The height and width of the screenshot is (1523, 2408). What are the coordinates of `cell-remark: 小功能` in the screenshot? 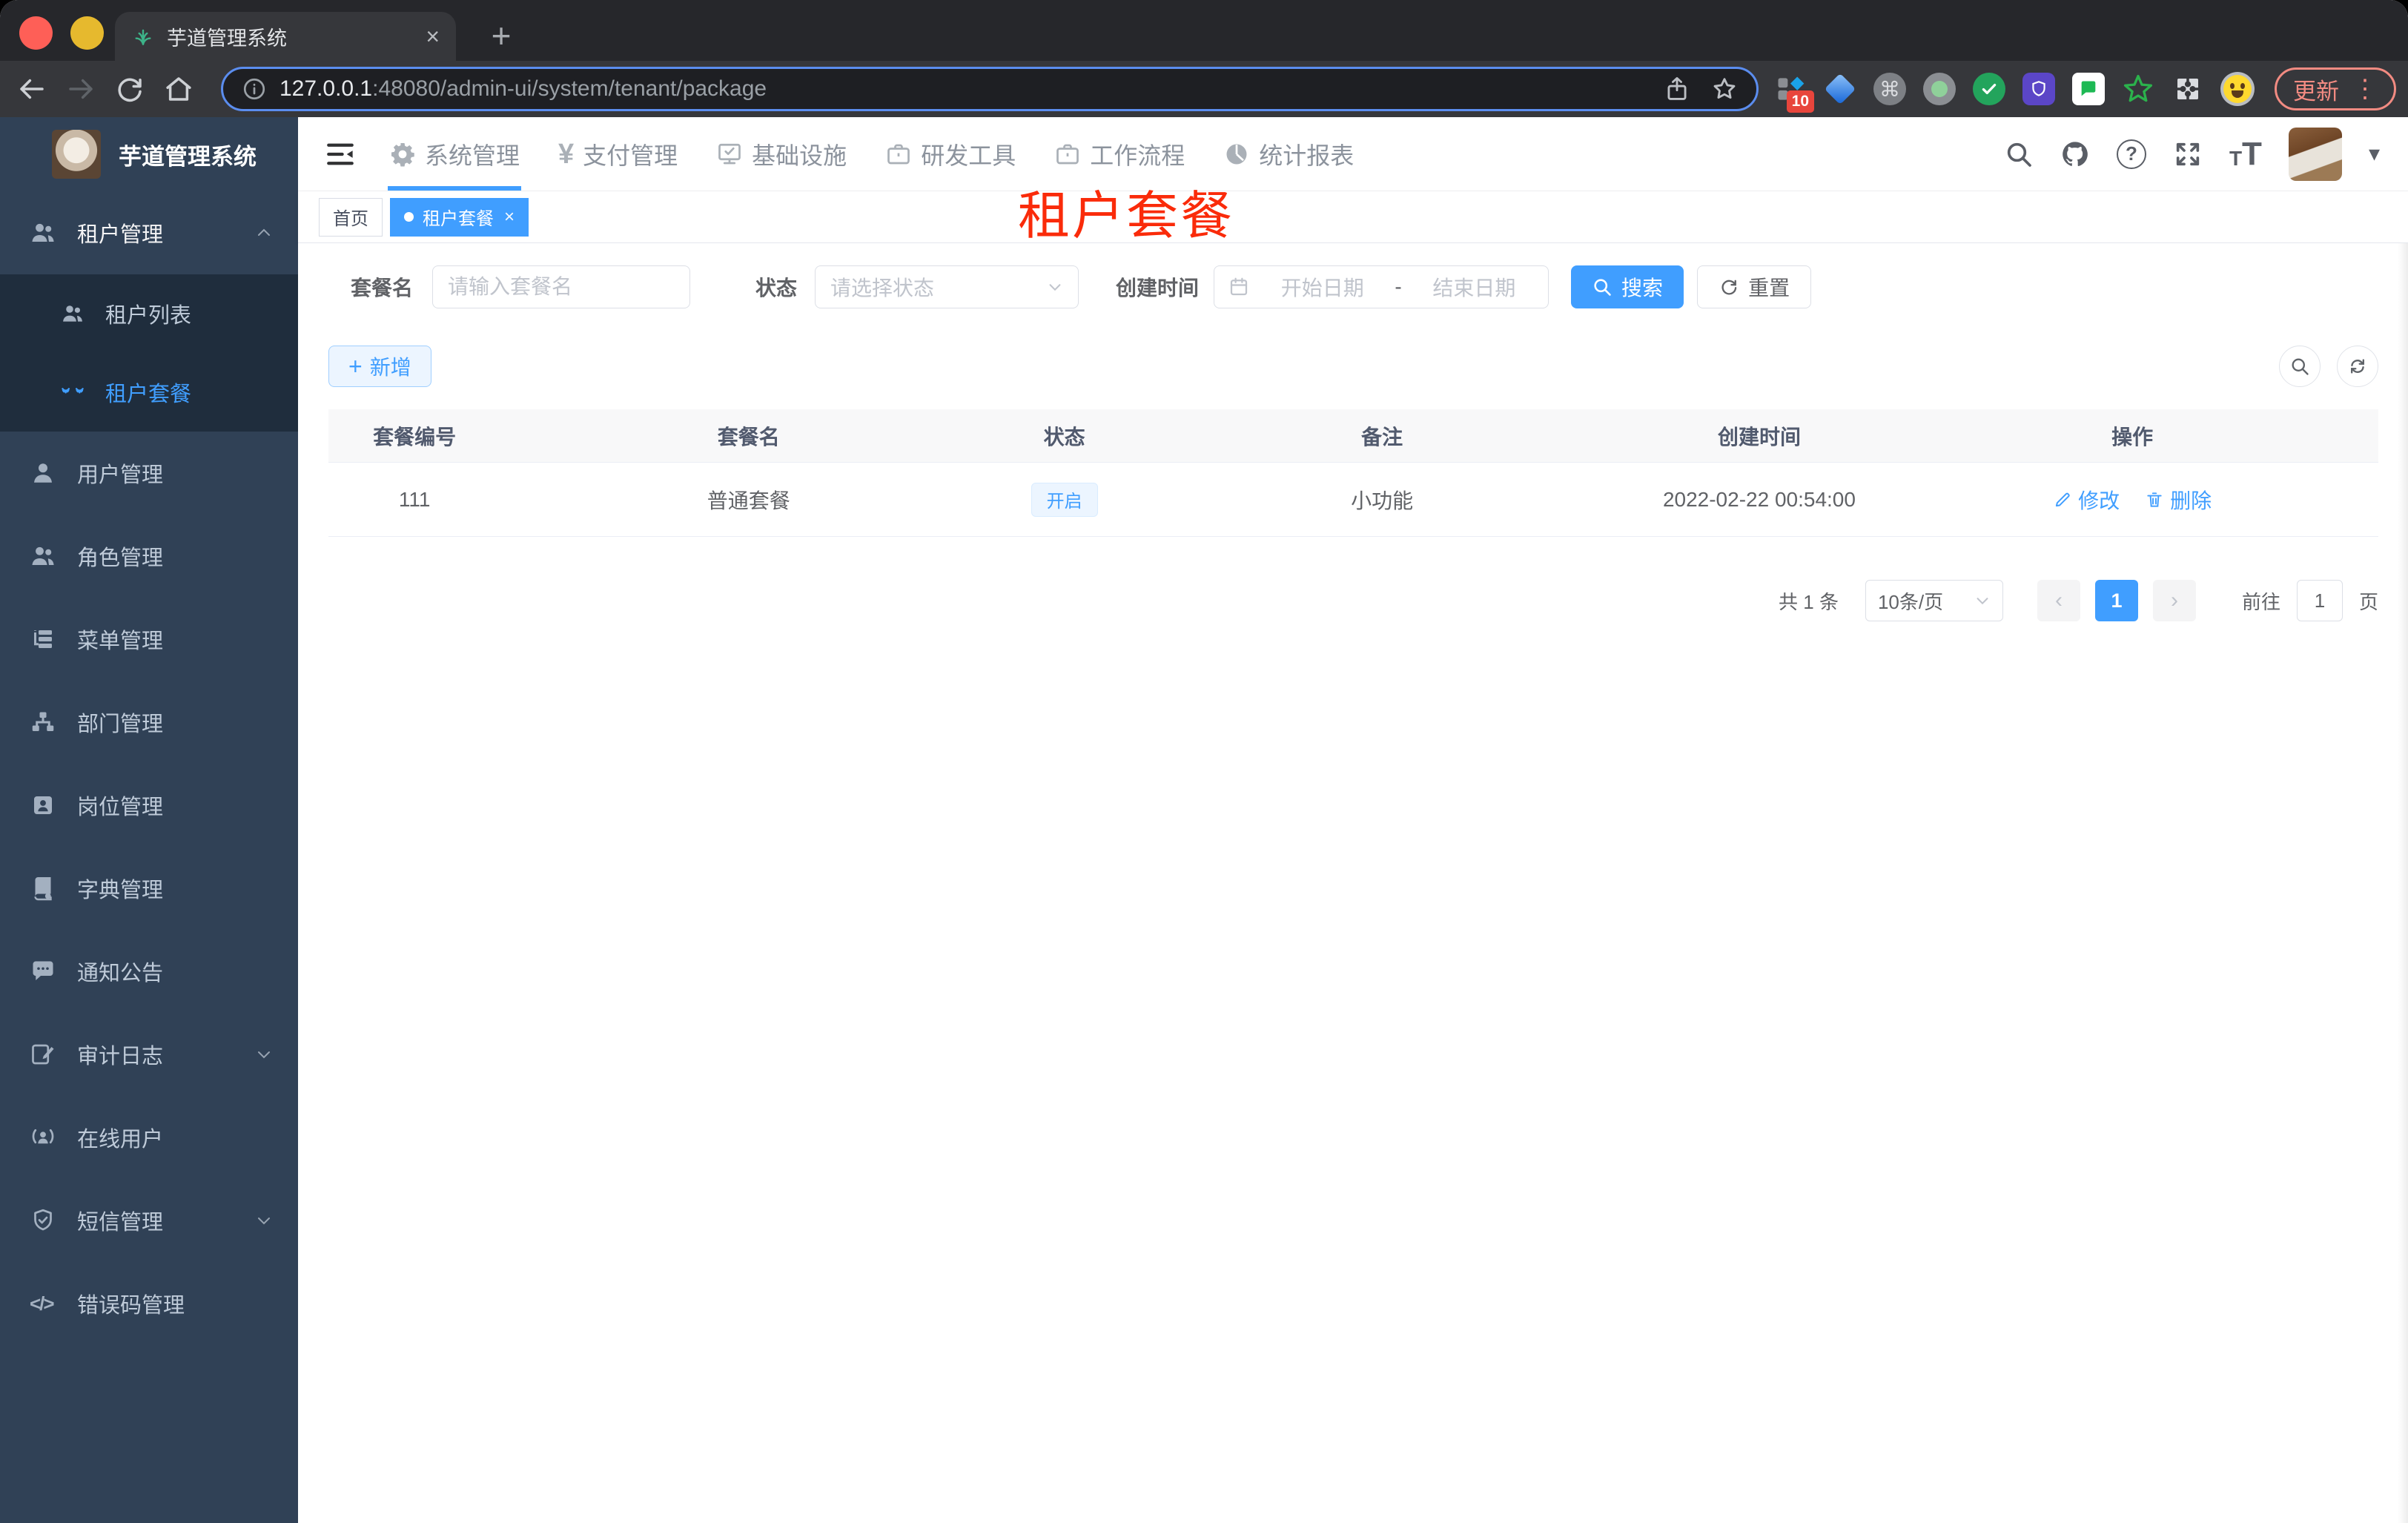 It's located at (1382, 501).